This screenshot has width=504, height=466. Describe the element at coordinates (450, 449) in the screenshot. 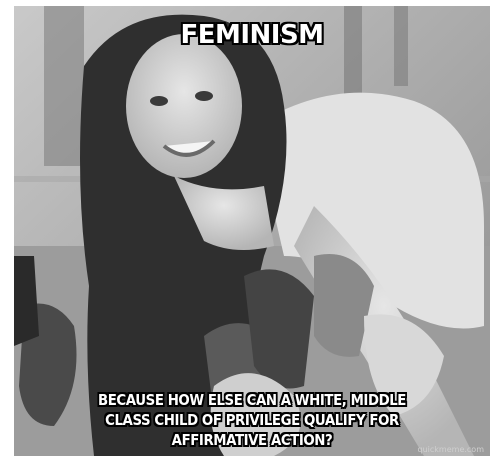

I see `watermark-text: quickmeme.com` at that location.